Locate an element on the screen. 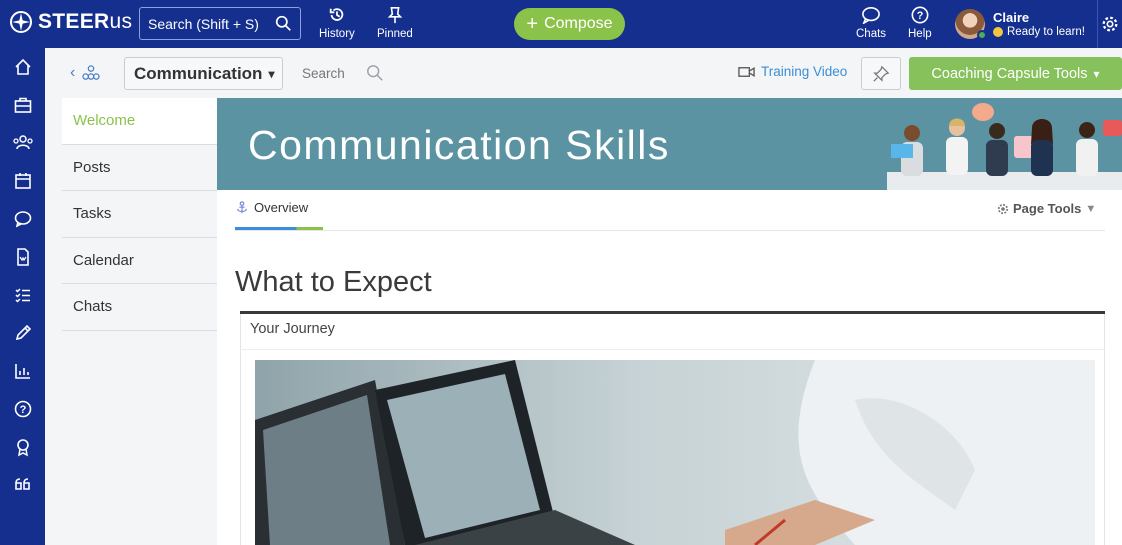 This screenshot has height=545, width=1122. rail-help: ? is located at coordinates (22, 409).